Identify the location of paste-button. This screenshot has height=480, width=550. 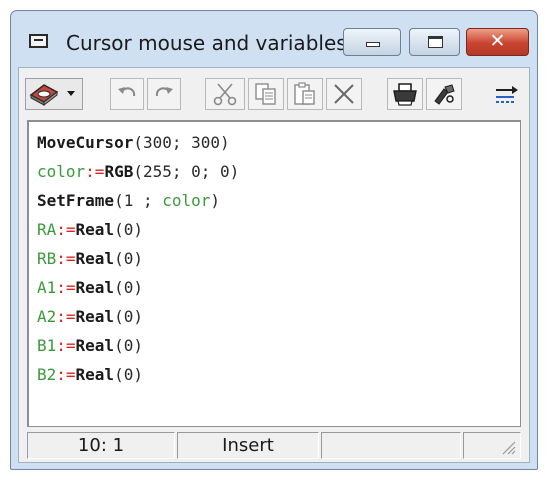
(305, 94).